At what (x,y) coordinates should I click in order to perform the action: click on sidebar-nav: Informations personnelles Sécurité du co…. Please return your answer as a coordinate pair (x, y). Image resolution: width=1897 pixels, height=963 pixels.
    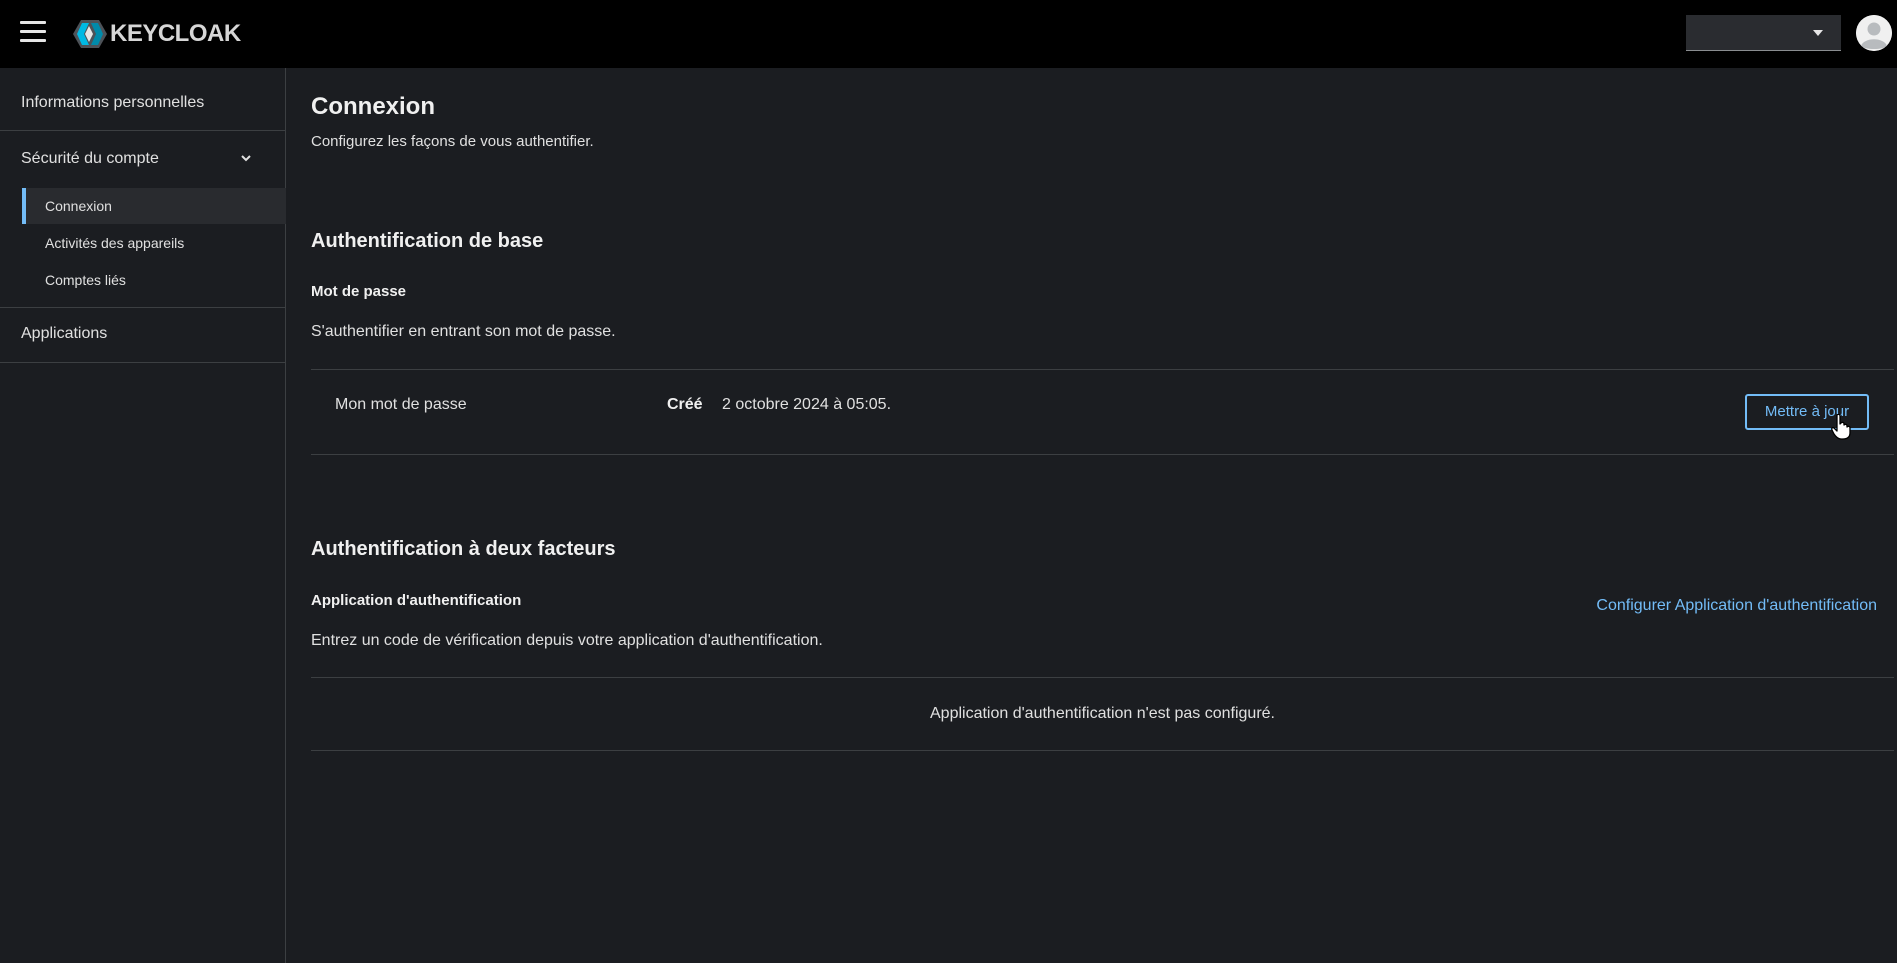
    Looking at the image, I should click on (143, 515).